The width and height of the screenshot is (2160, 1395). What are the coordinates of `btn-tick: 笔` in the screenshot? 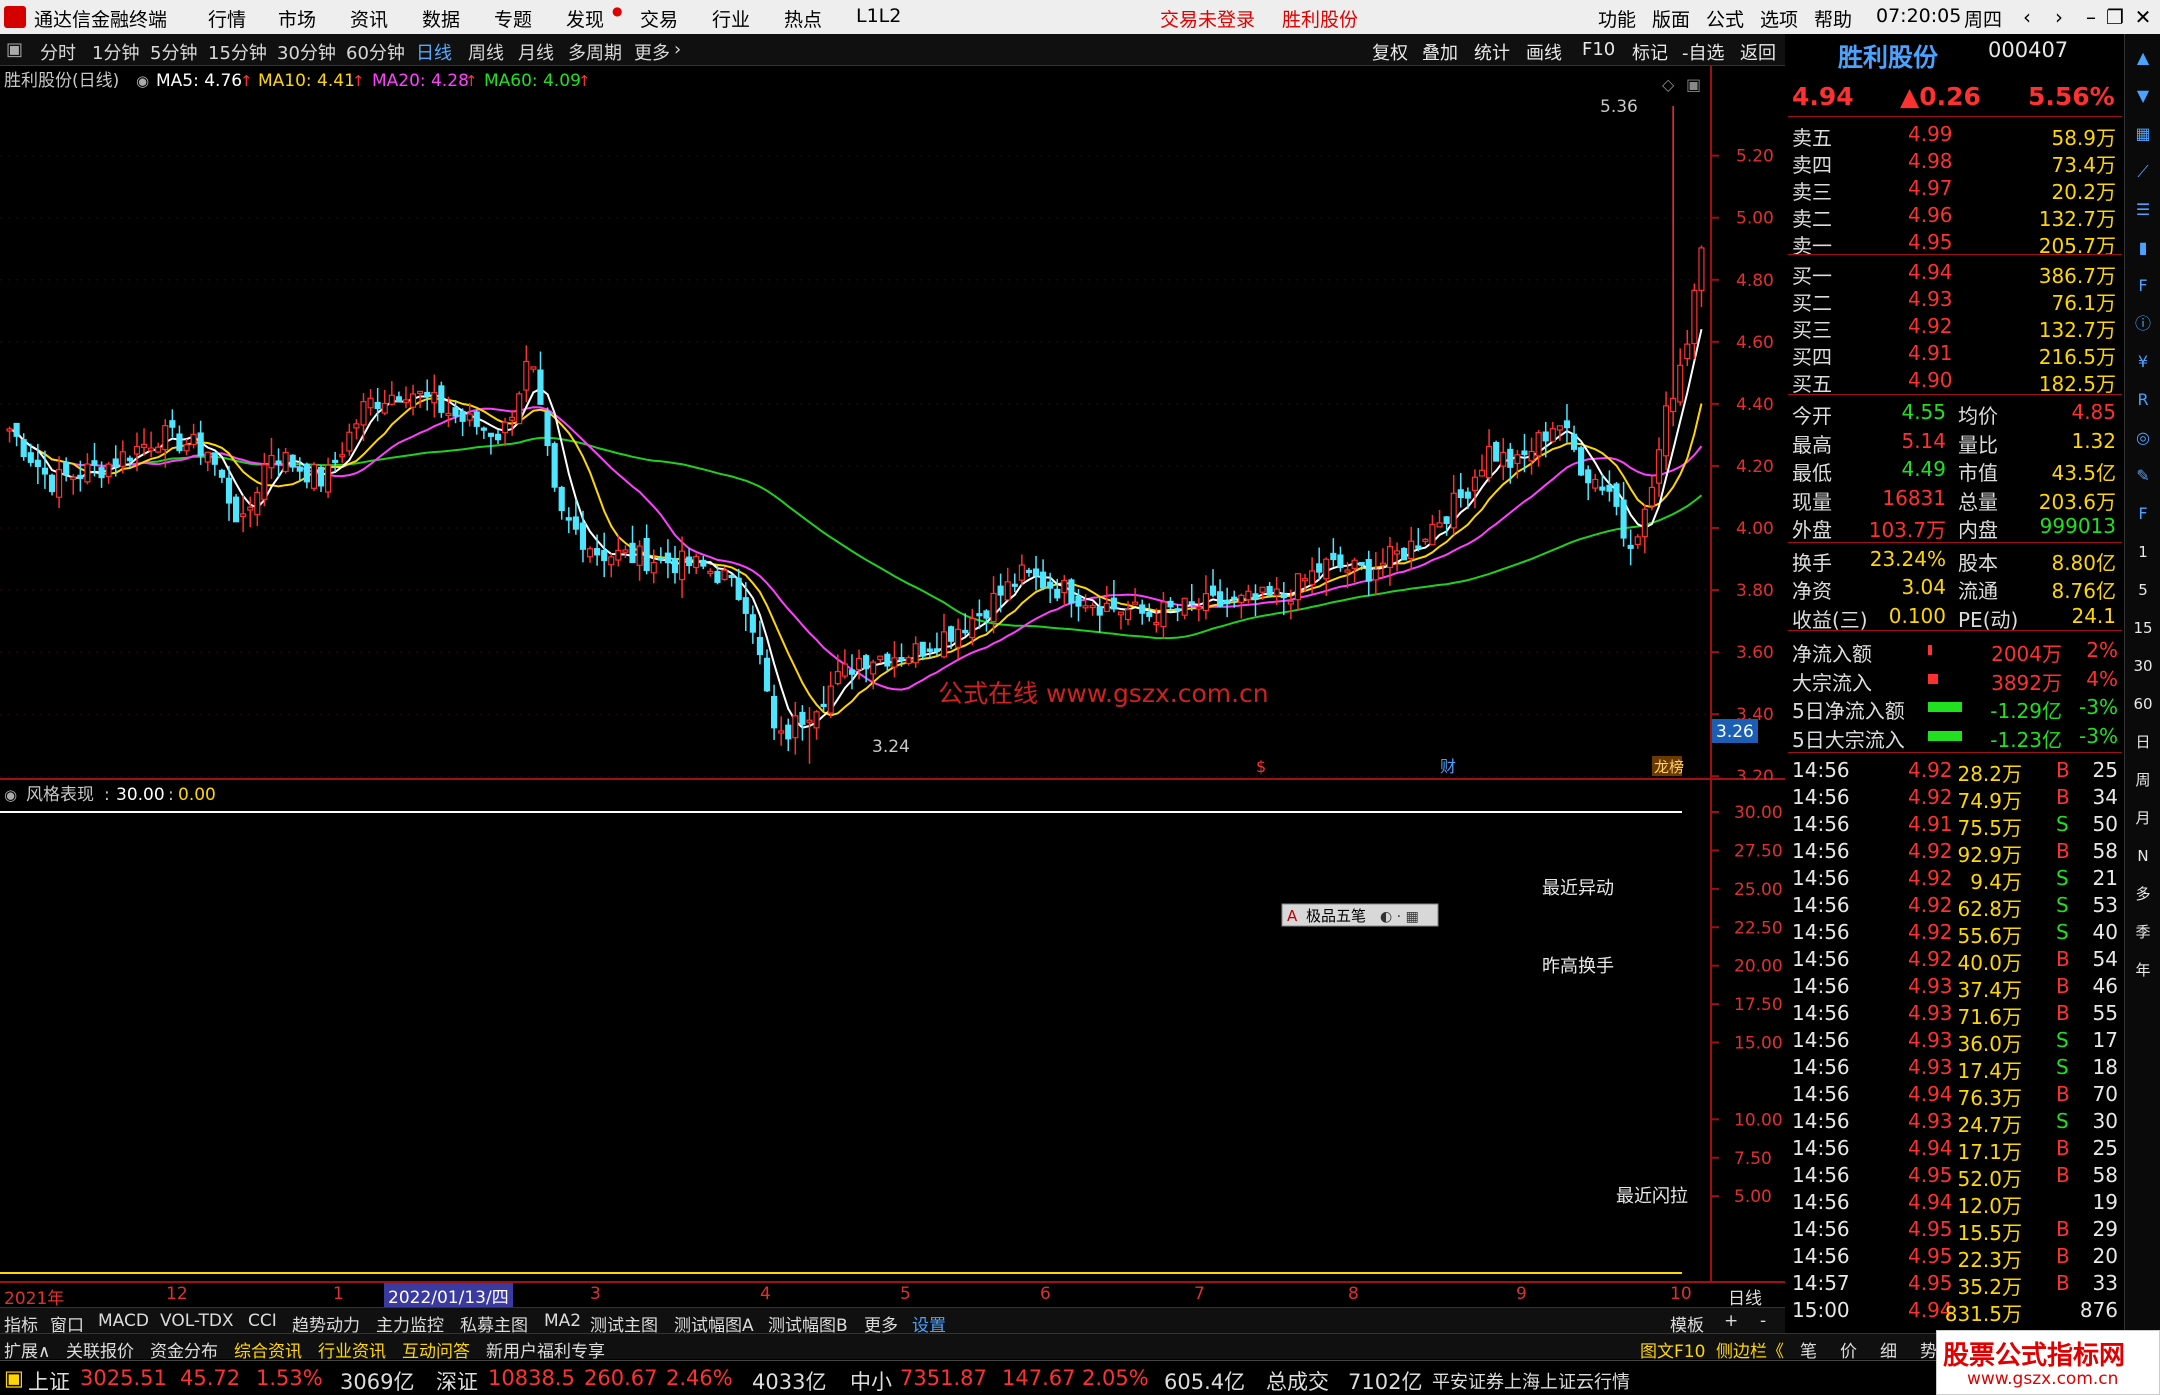 It's located at (1808, 1349).